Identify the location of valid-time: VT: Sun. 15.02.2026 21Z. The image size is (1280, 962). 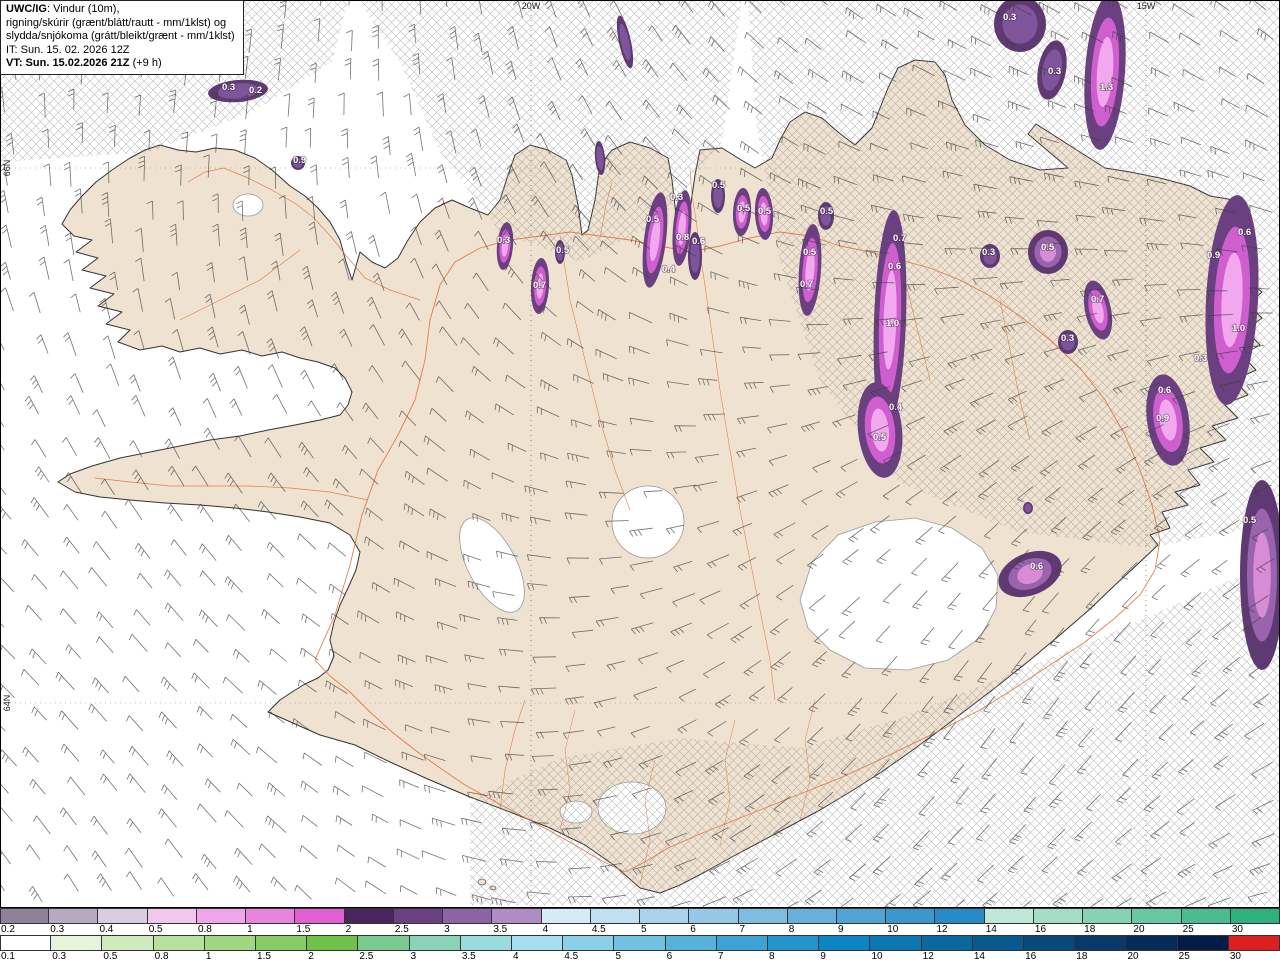
(68, 63).